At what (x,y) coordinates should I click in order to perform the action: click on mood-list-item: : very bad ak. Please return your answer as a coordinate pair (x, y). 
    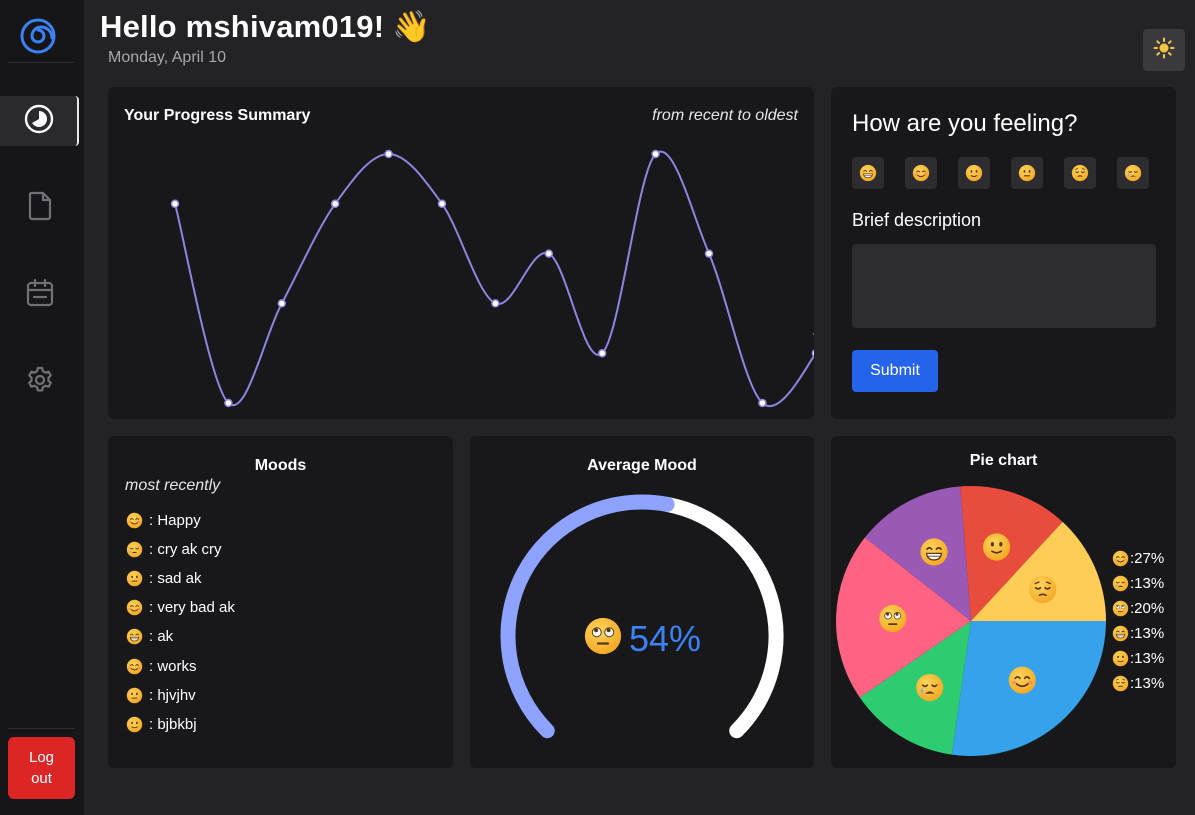
    Looking at the image, I should click on (180, 607).